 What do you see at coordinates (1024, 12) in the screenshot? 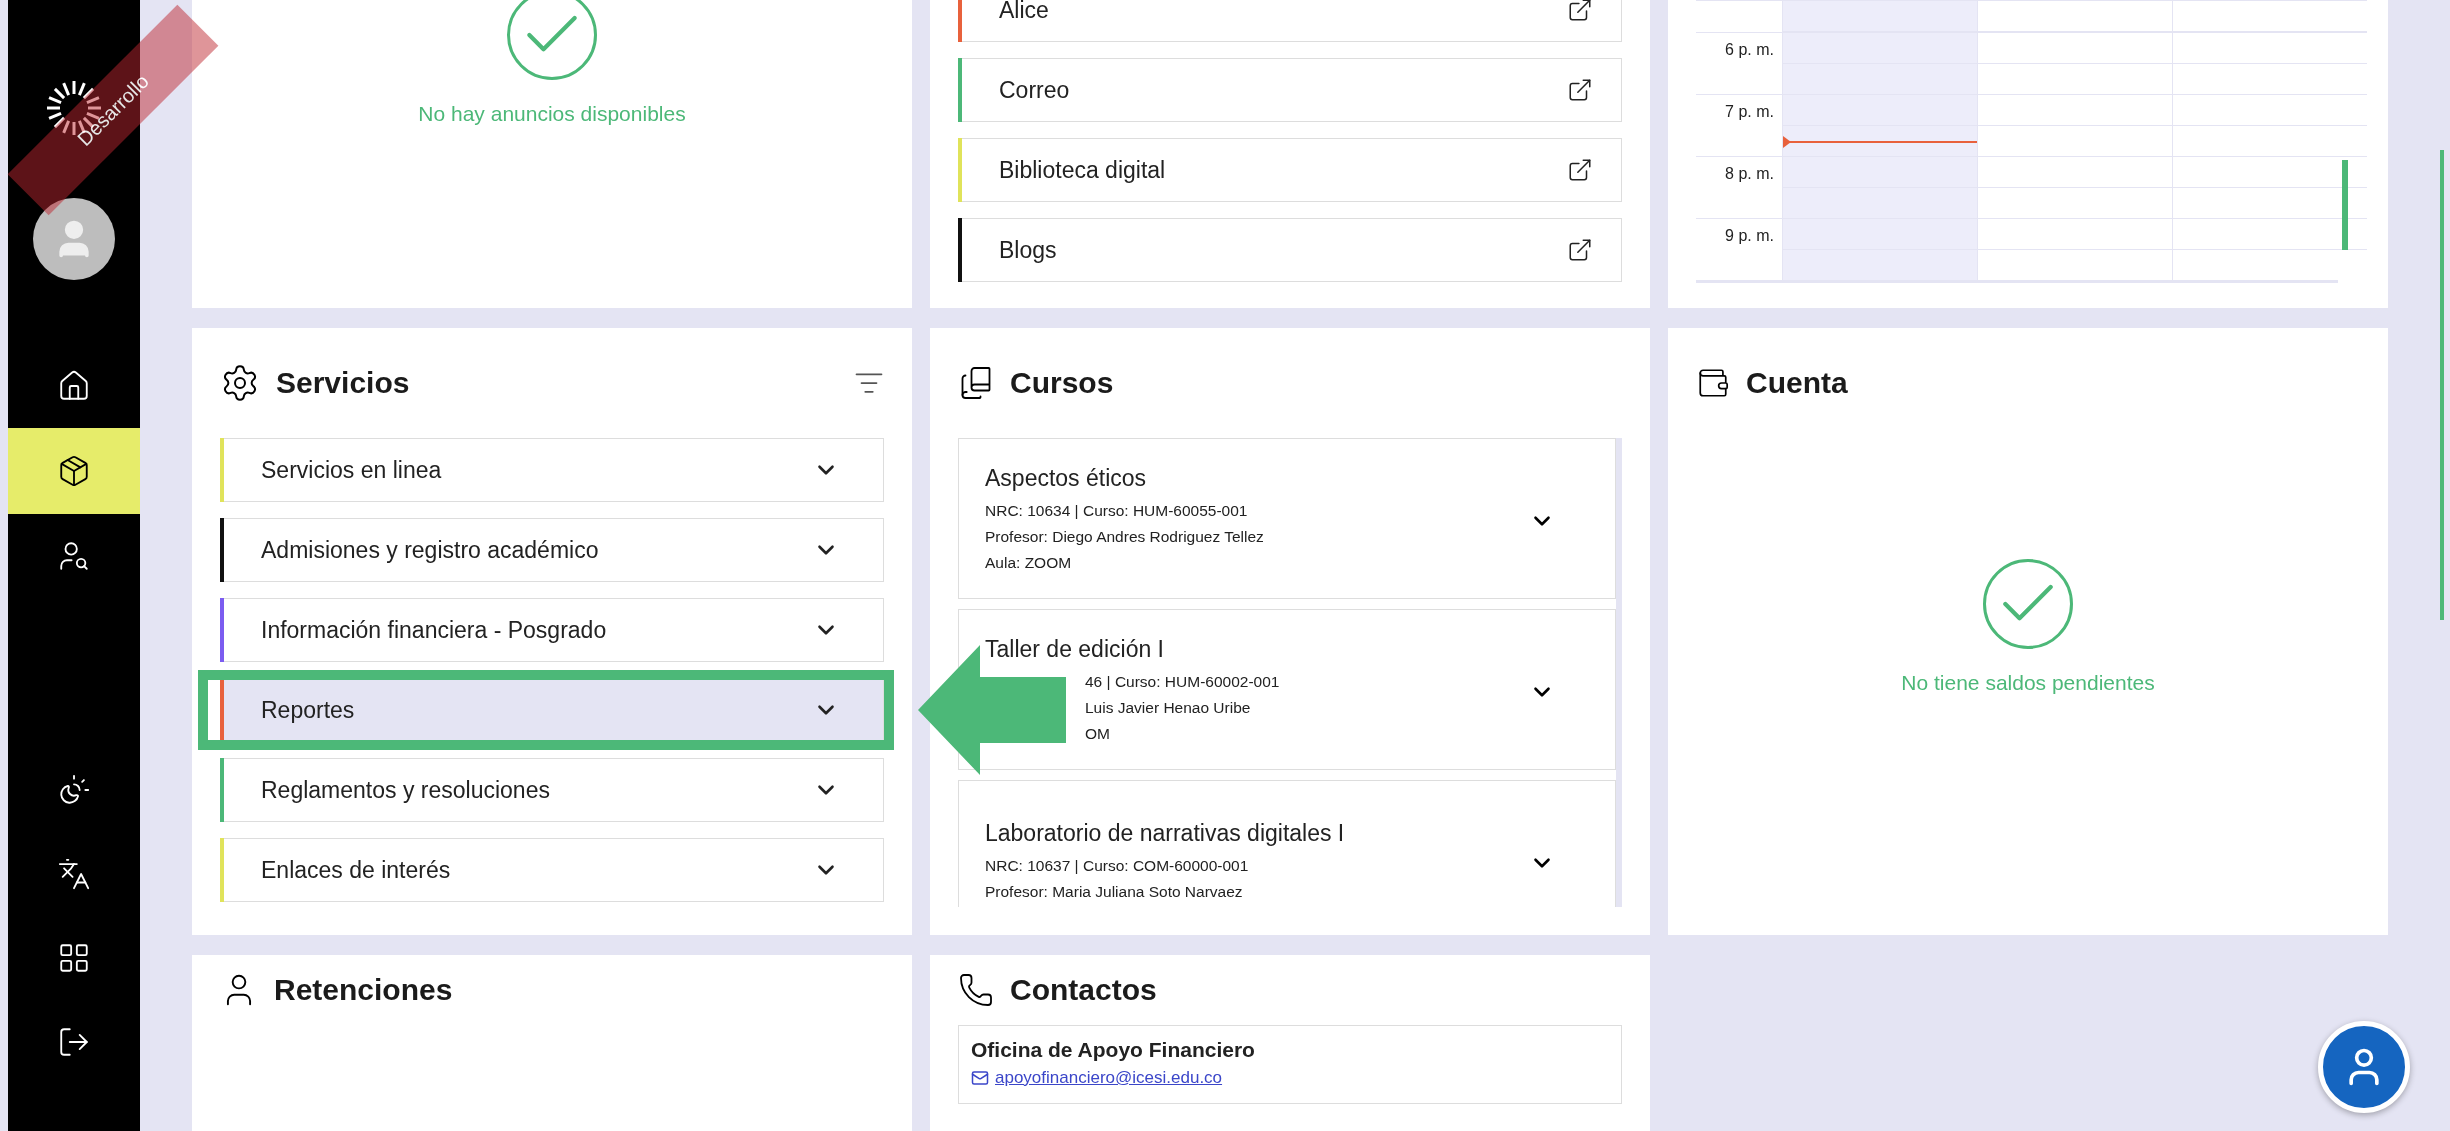
I see `link-label: Alice` at bounding box center [1024, 12].